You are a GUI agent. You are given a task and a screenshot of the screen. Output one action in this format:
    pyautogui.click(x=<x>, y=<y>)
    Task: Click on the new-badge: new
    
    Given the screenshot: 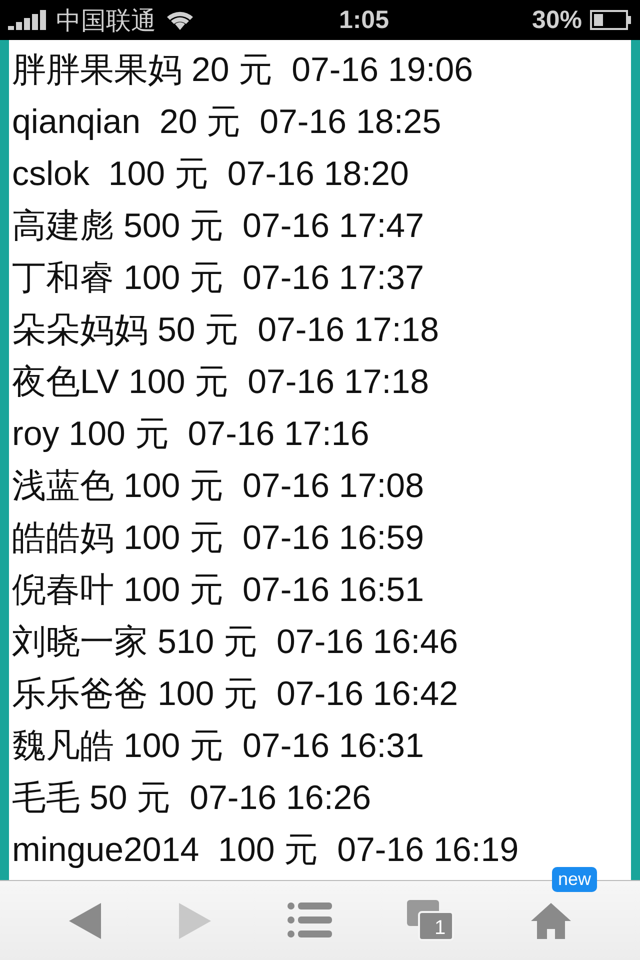 What is the action you would take?
    pyautogui.click(x=574, y=879)
    